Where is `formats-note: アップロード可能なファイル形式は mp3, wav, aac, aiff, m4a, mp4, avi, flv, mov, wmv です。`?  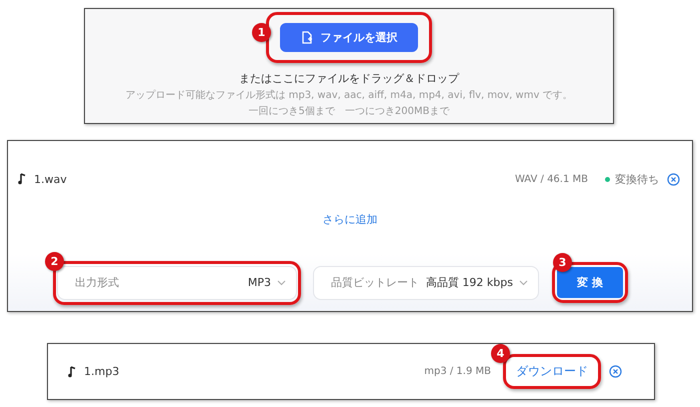 formats-note: アップロード可能なファイル形式は mp3, wav, aac, aiff, m4a, mp4, avi, flv, mov, wmv です。 is located at coordinates (349, 95).